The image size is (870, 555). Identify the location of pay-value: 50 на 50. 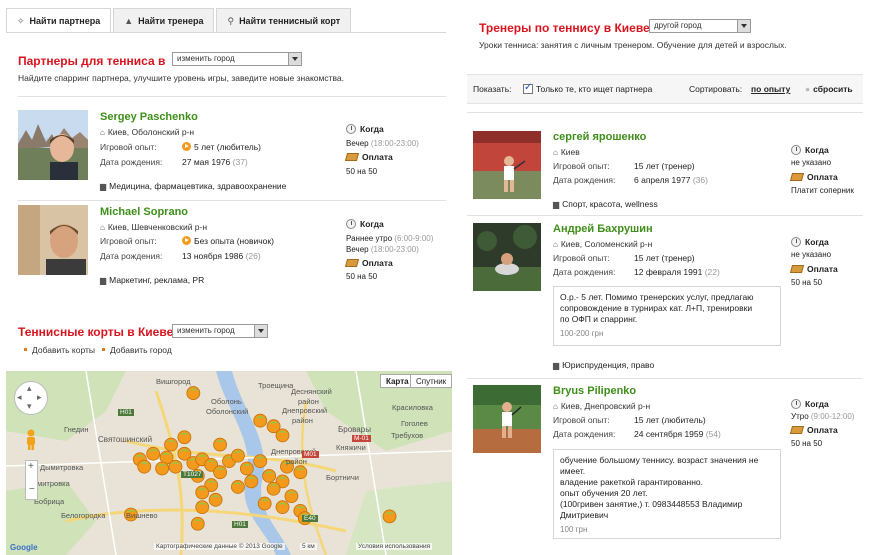
(362, 171).